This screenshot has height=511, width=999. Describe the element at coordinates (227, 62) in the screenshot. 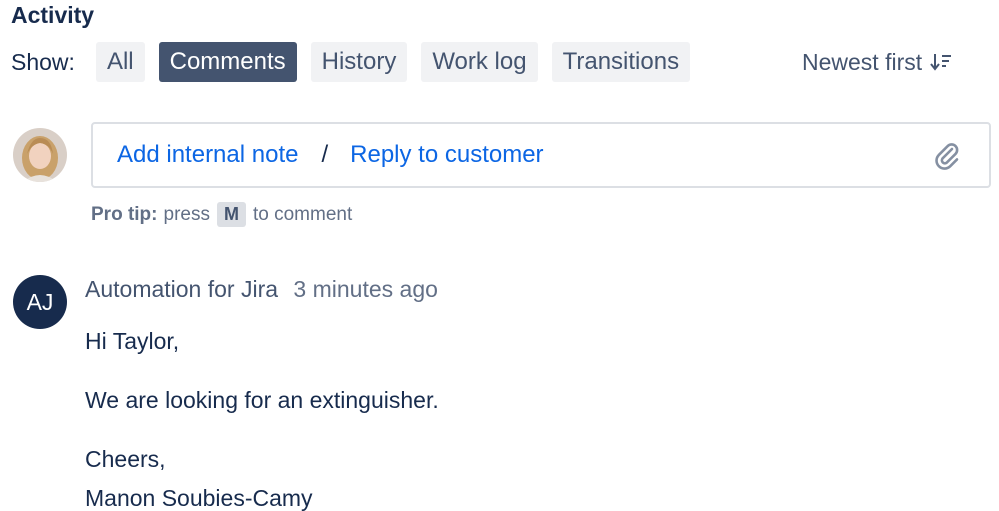

I see `filter-comments-button: Comments` at that location.